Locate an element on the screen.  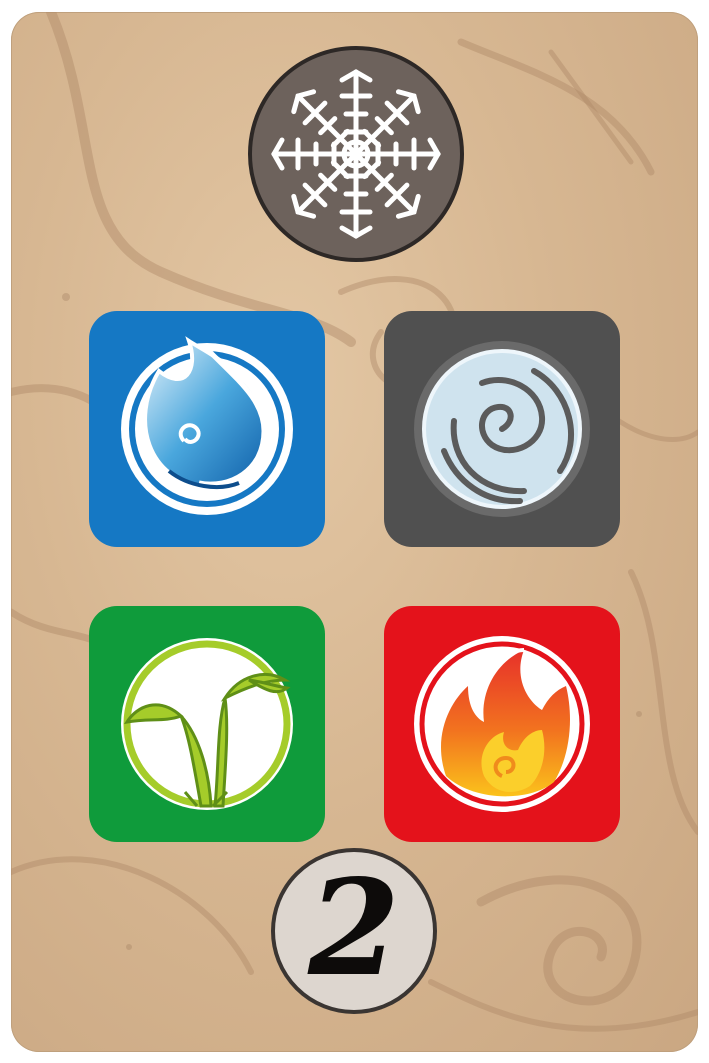
number-token: 2 is located at coordinates (354, 931).